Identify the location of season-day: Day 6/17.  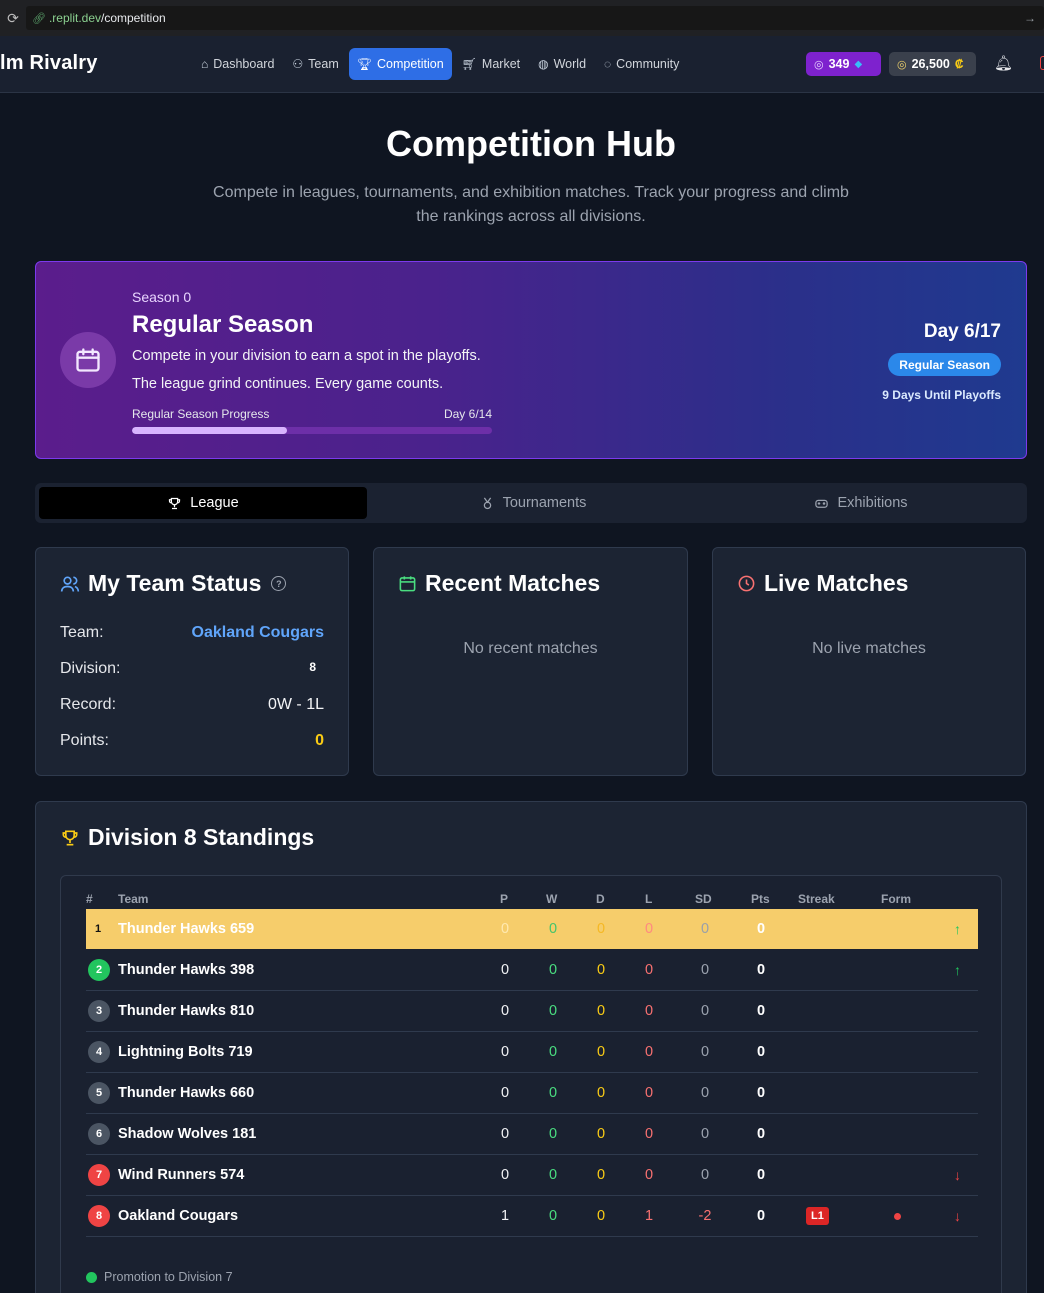
(962, 331).